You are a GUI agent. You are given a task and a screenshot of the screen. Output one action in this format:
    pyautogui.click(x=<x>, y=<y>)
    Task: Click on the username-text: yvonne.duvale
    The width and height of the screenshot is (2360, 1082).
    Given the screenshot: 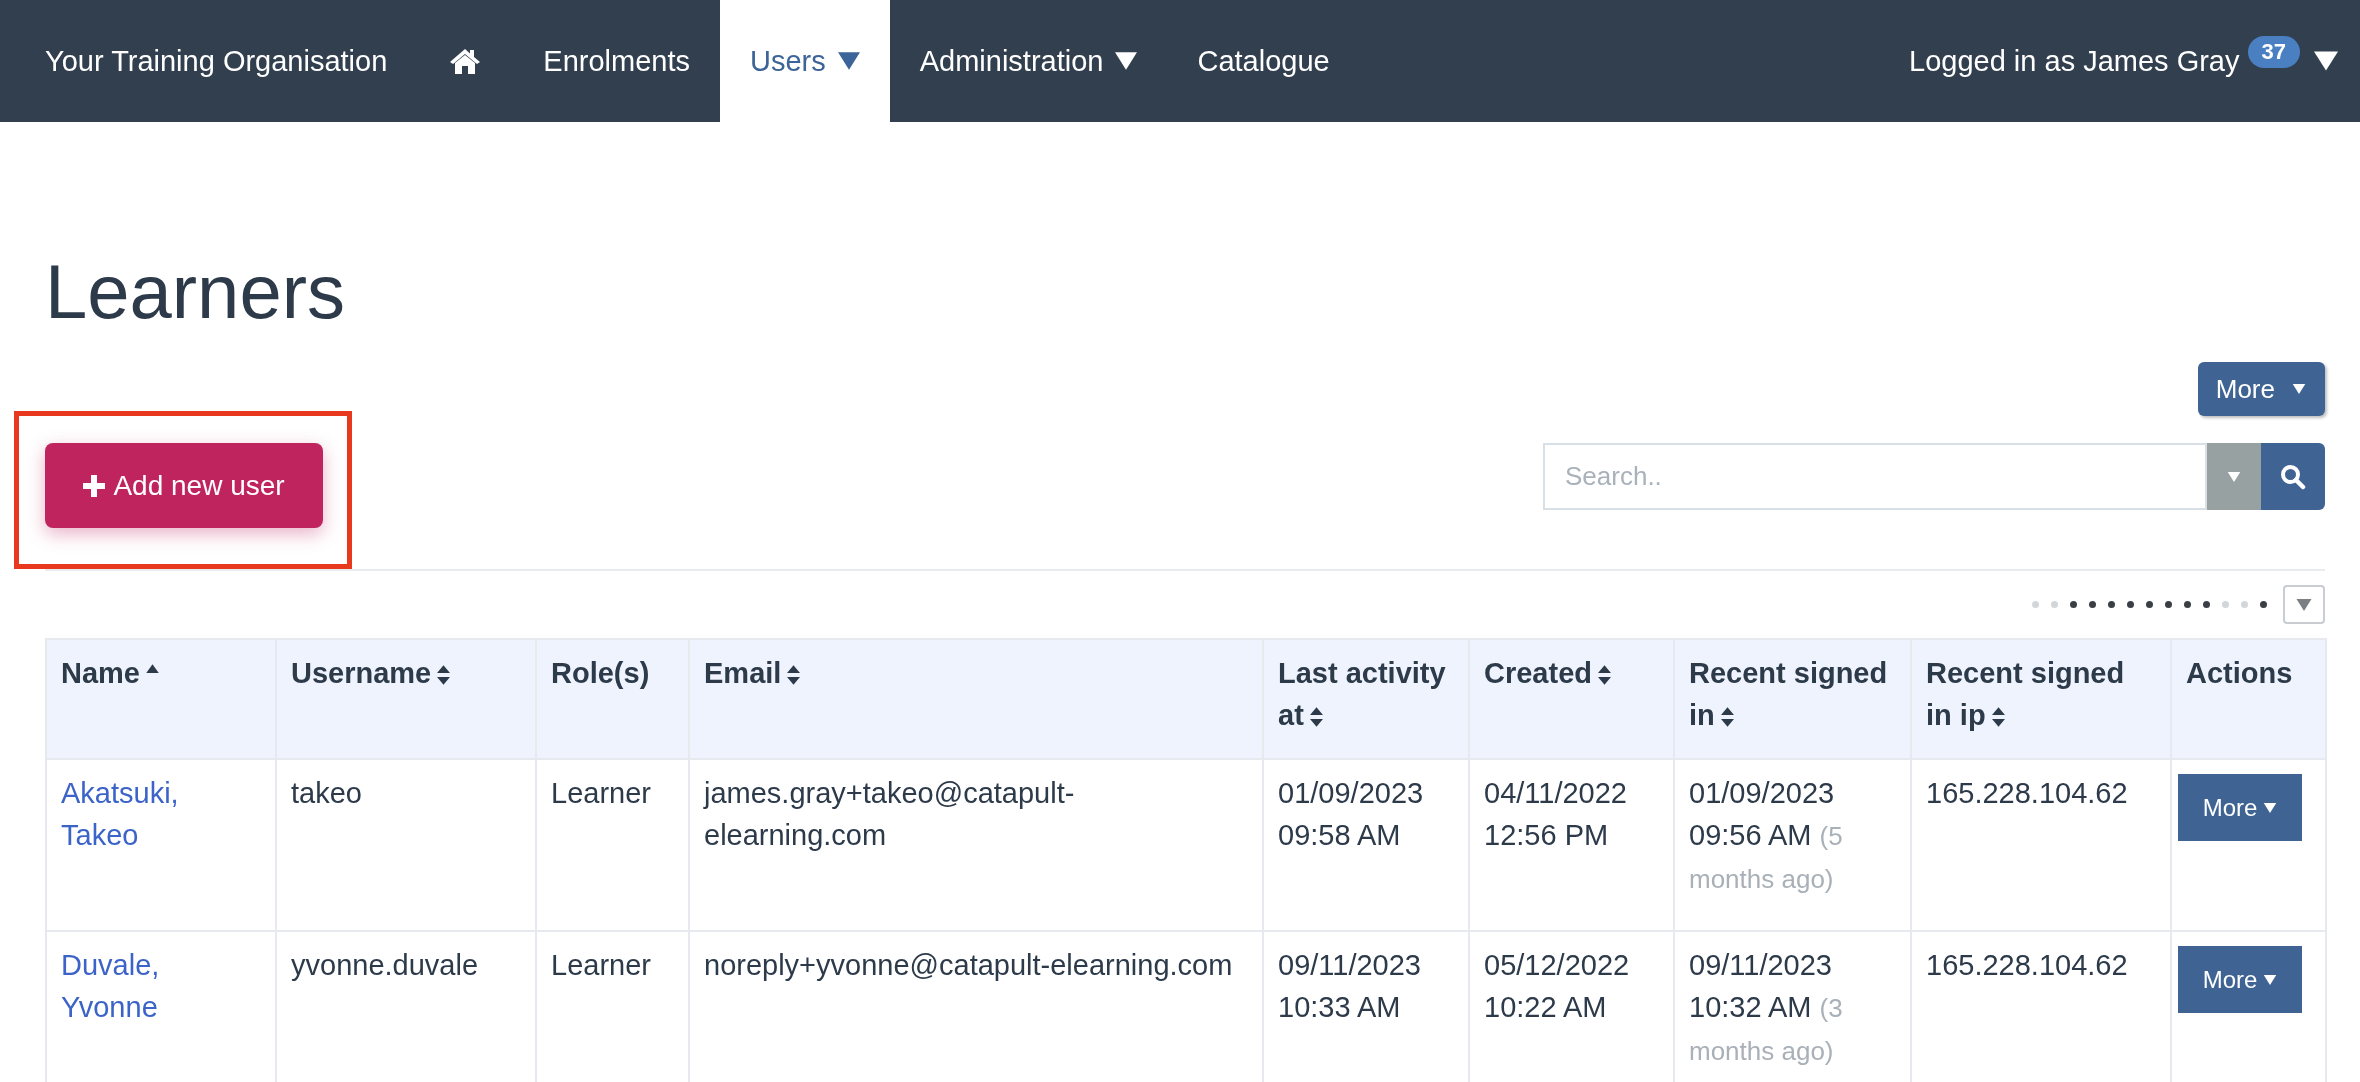 What is the action you would take?
    pyautogui.click(x=385, y=965)
    